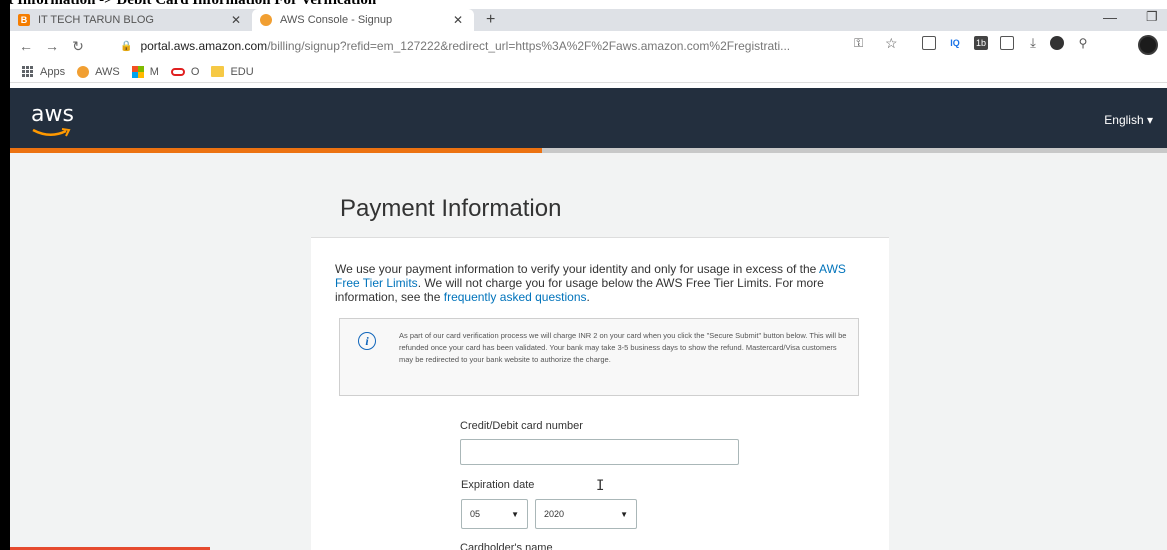  Describe the element at coordinates (600, 486) in the screenshot. I see `text-cursor-icon: I` at that location.